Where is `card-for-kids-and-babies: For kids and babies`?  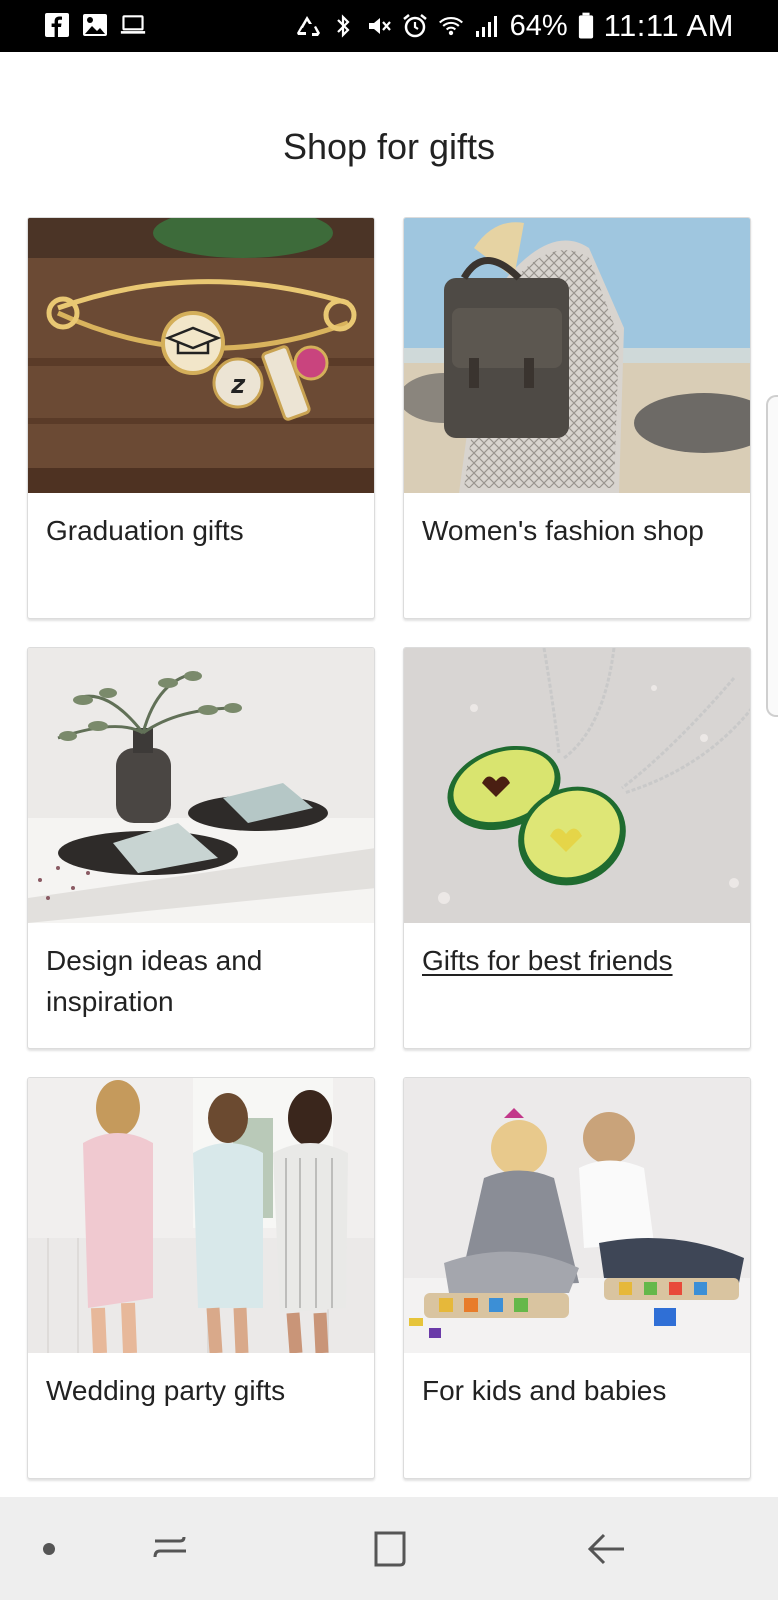
card-for-kids-and-babies: For kids and babies is located at coordinates (577, 1278).